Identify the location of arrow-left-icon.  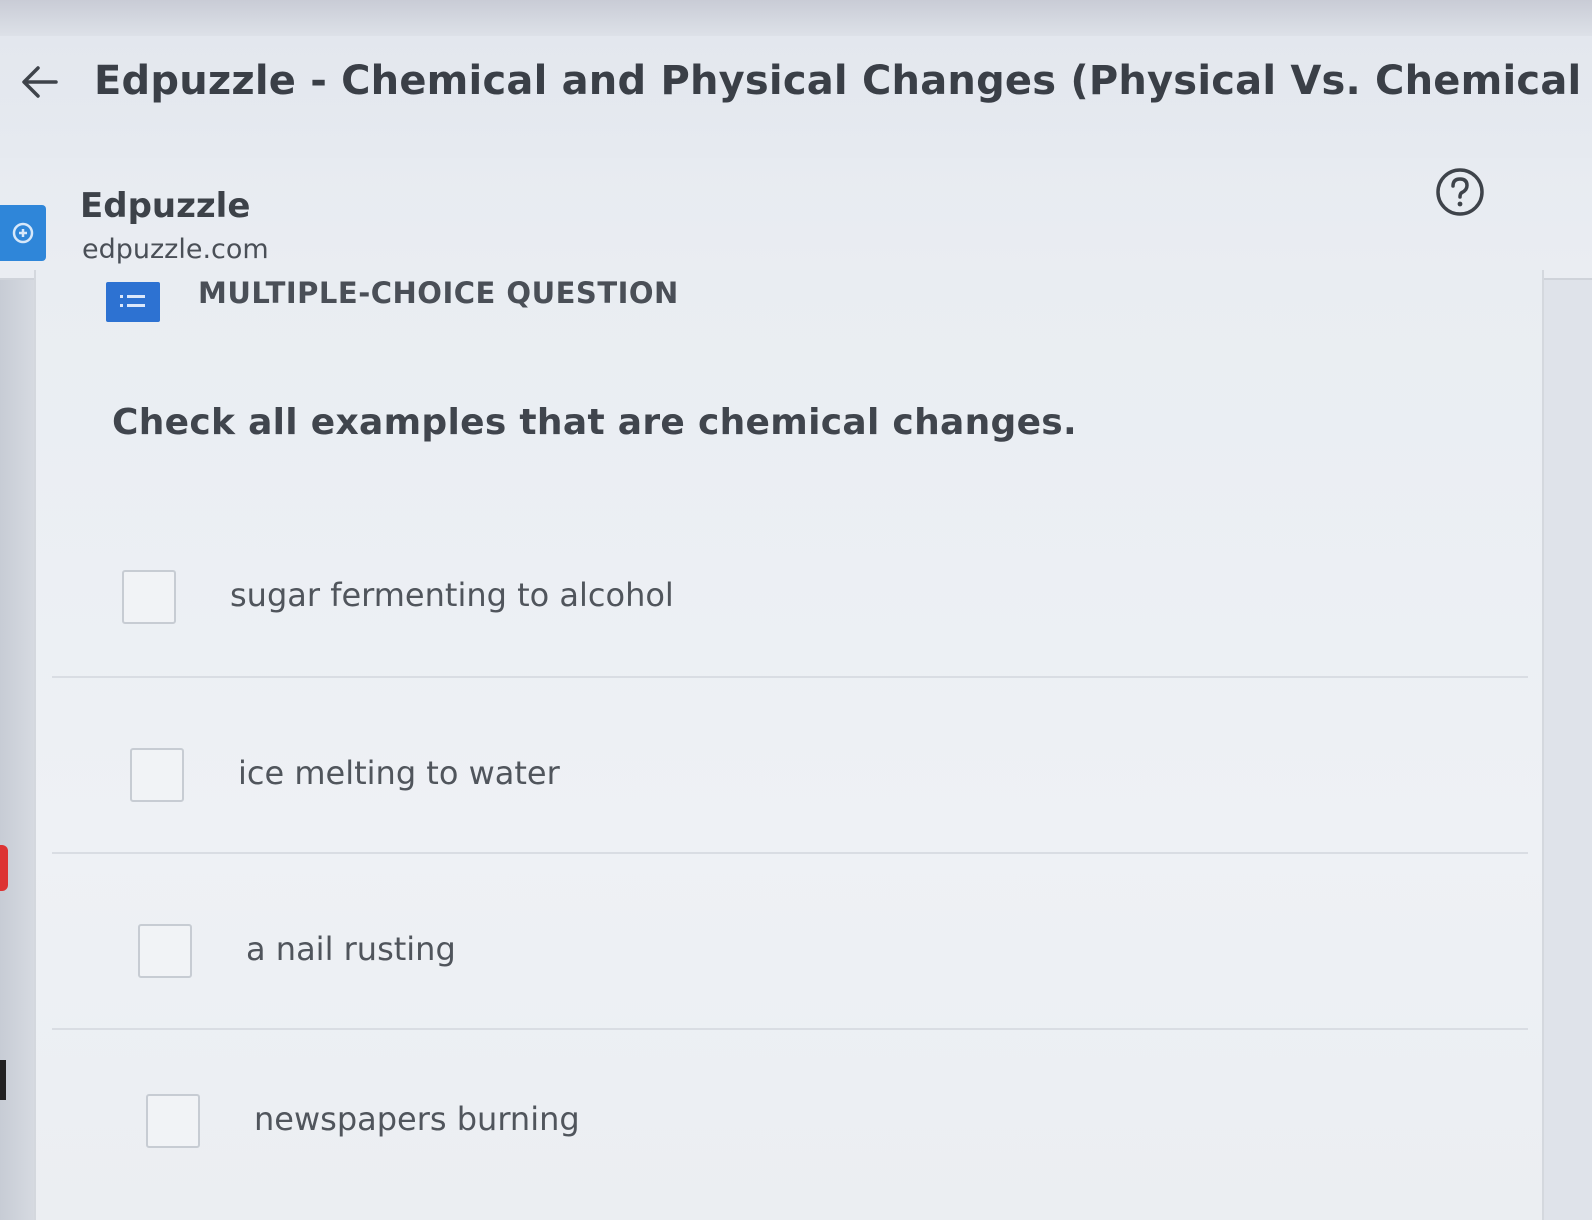
(40, 82).